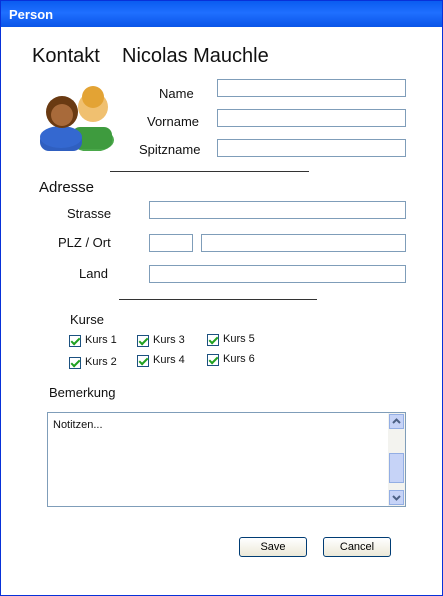 The image size is (443, 596). Describe the element at coordinates (75, 363) in the screenshot. I see `kurs-2-checkbox` at that location.